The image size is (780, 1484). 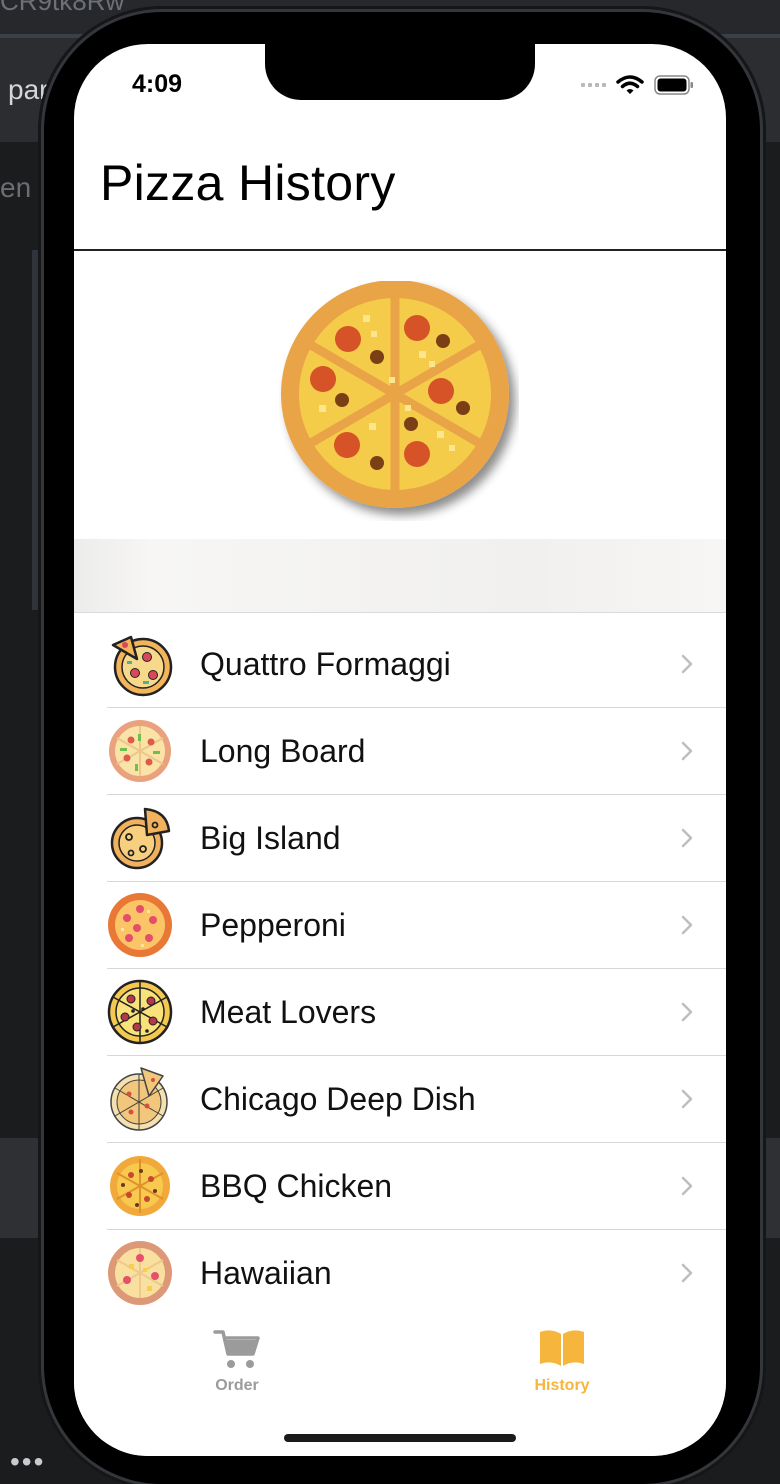 I want to click on hero-pizza-icon, so click(x=395, y=394).